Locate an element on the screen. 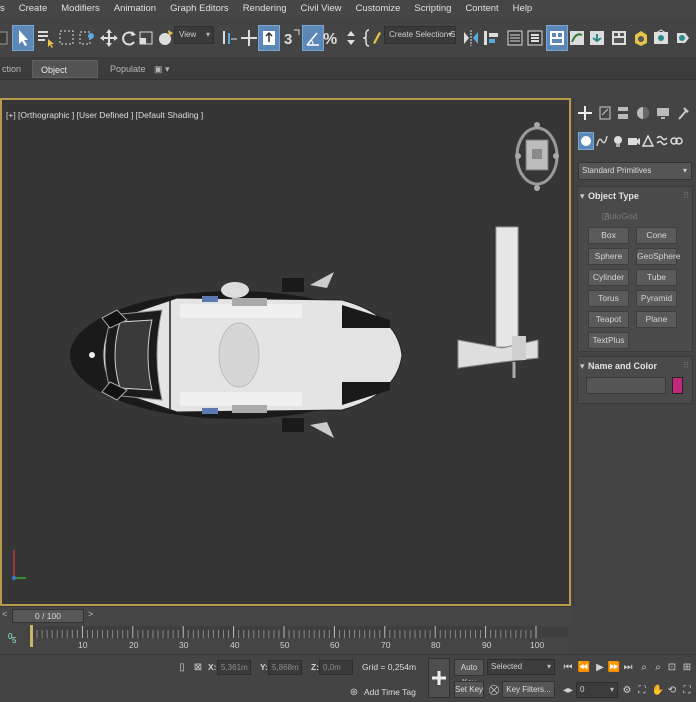  motion-tab-icon is located at coordinates (643, 113).